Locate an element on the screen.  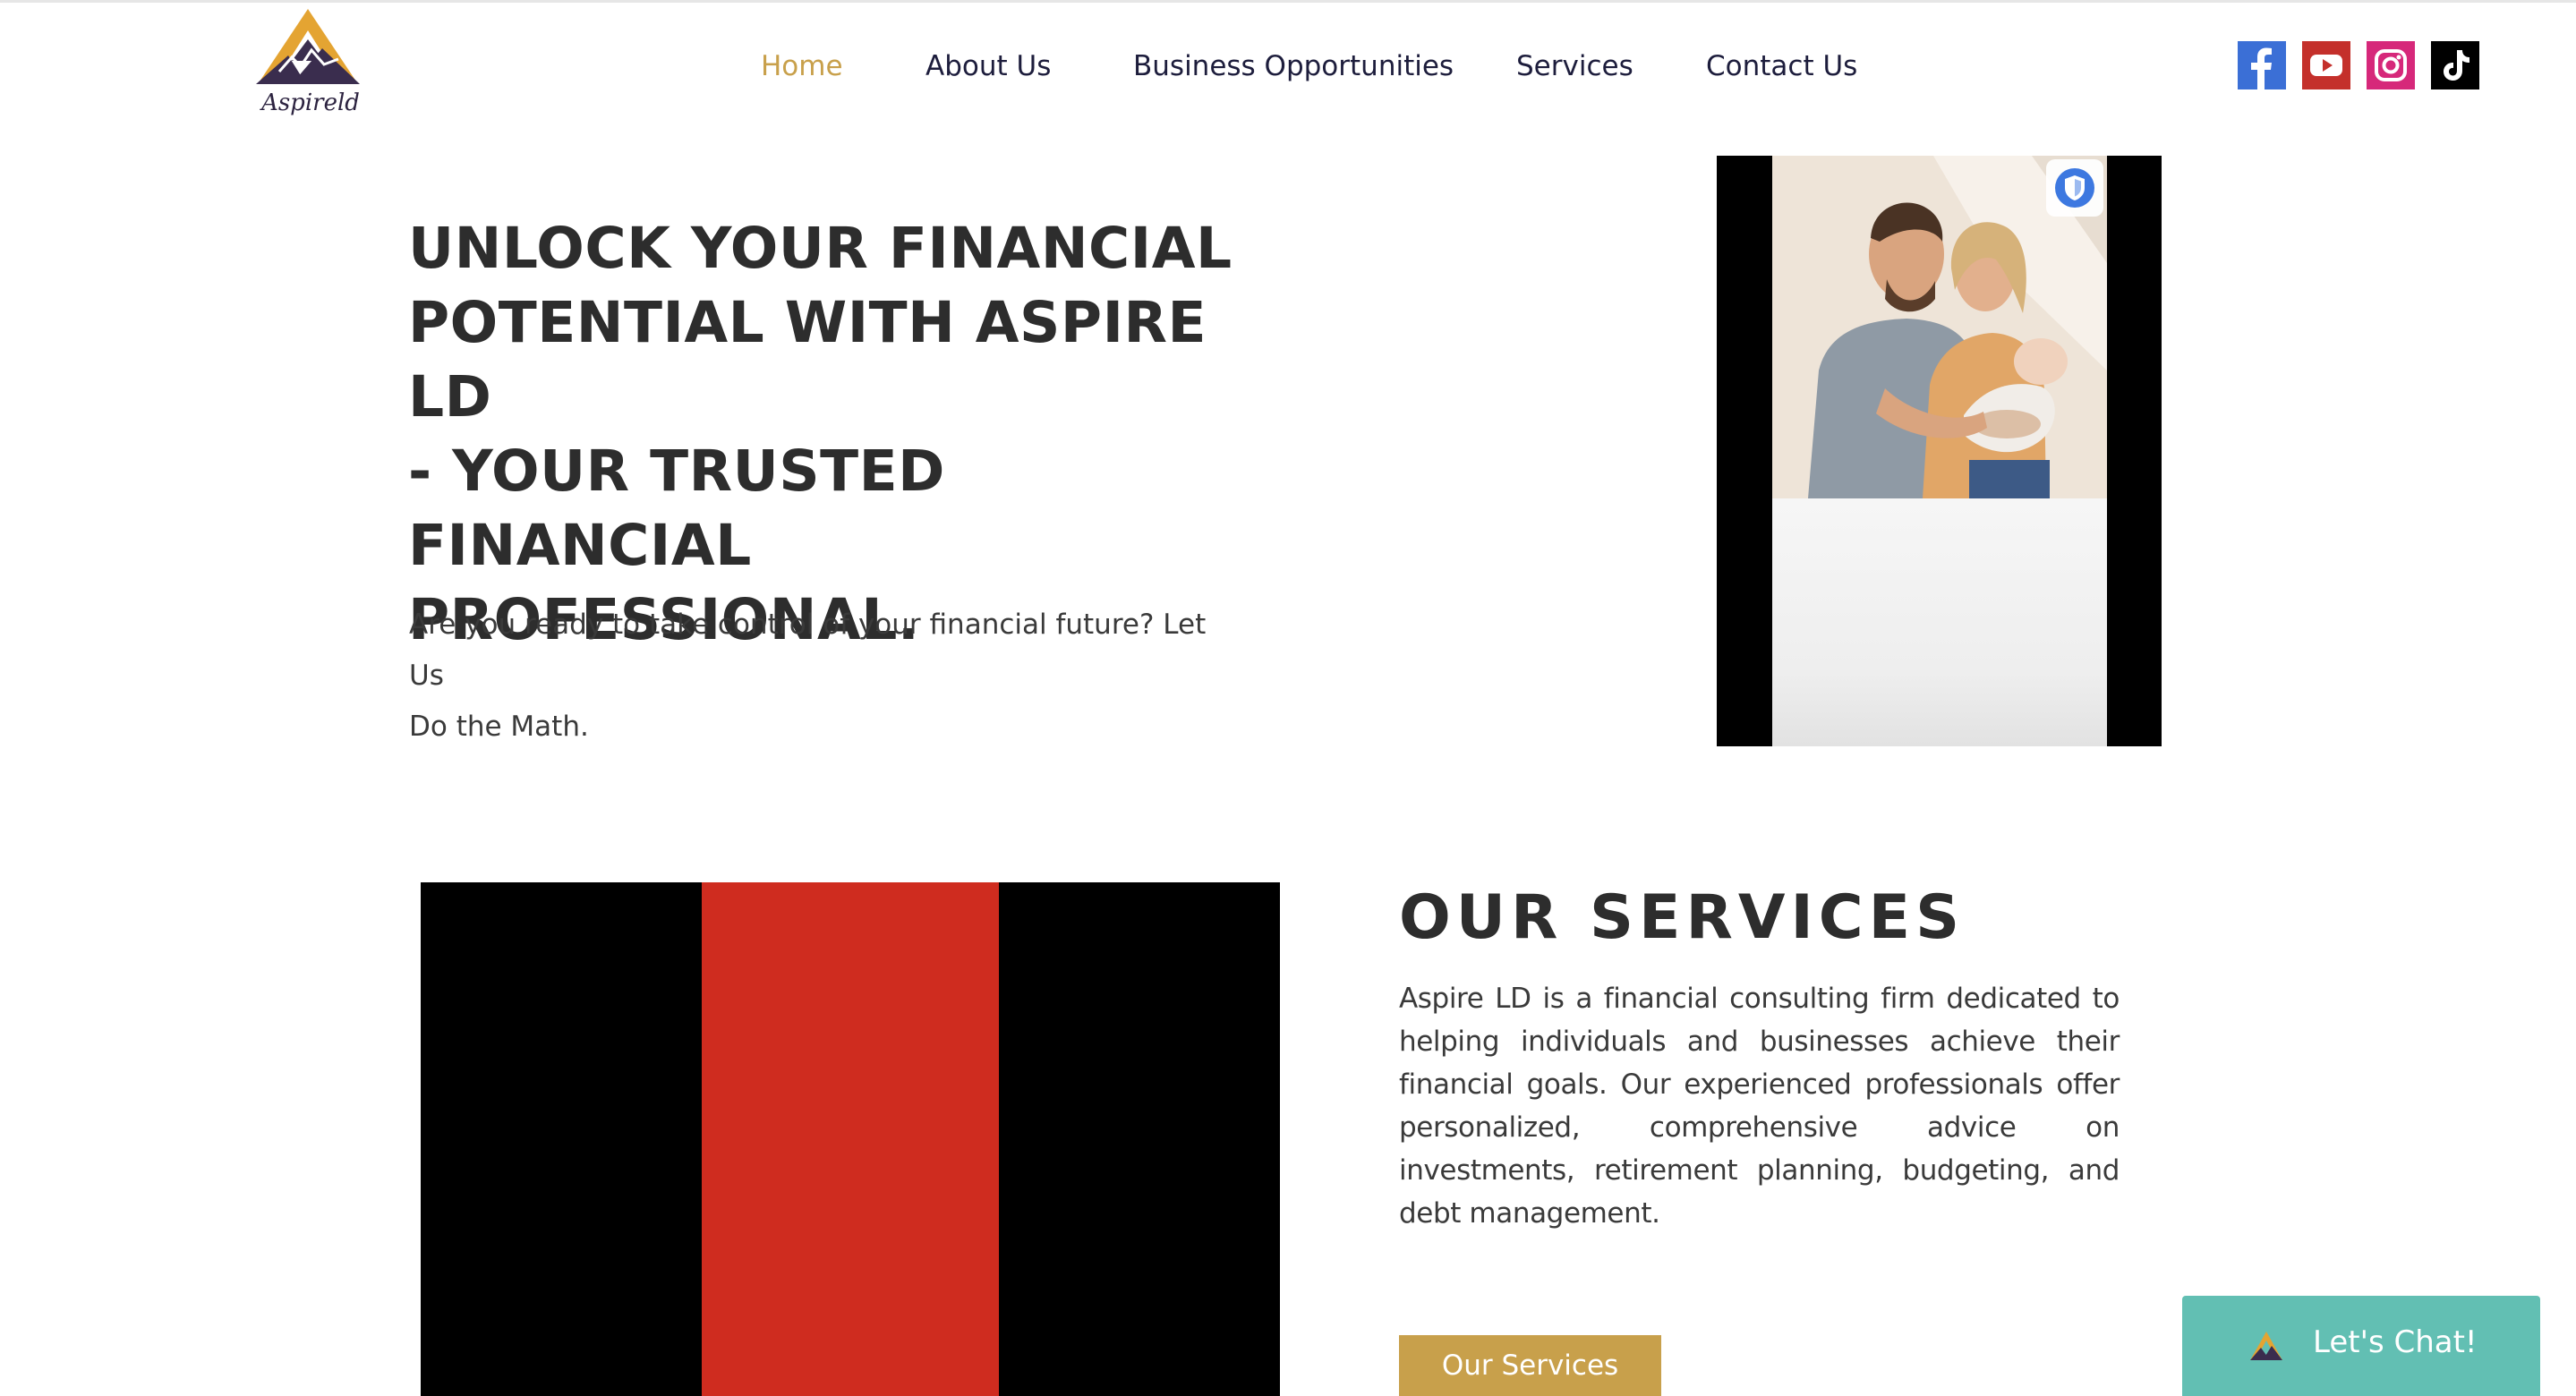
services-heading: OUR SERVICES is located at coordinates (1682, 918).